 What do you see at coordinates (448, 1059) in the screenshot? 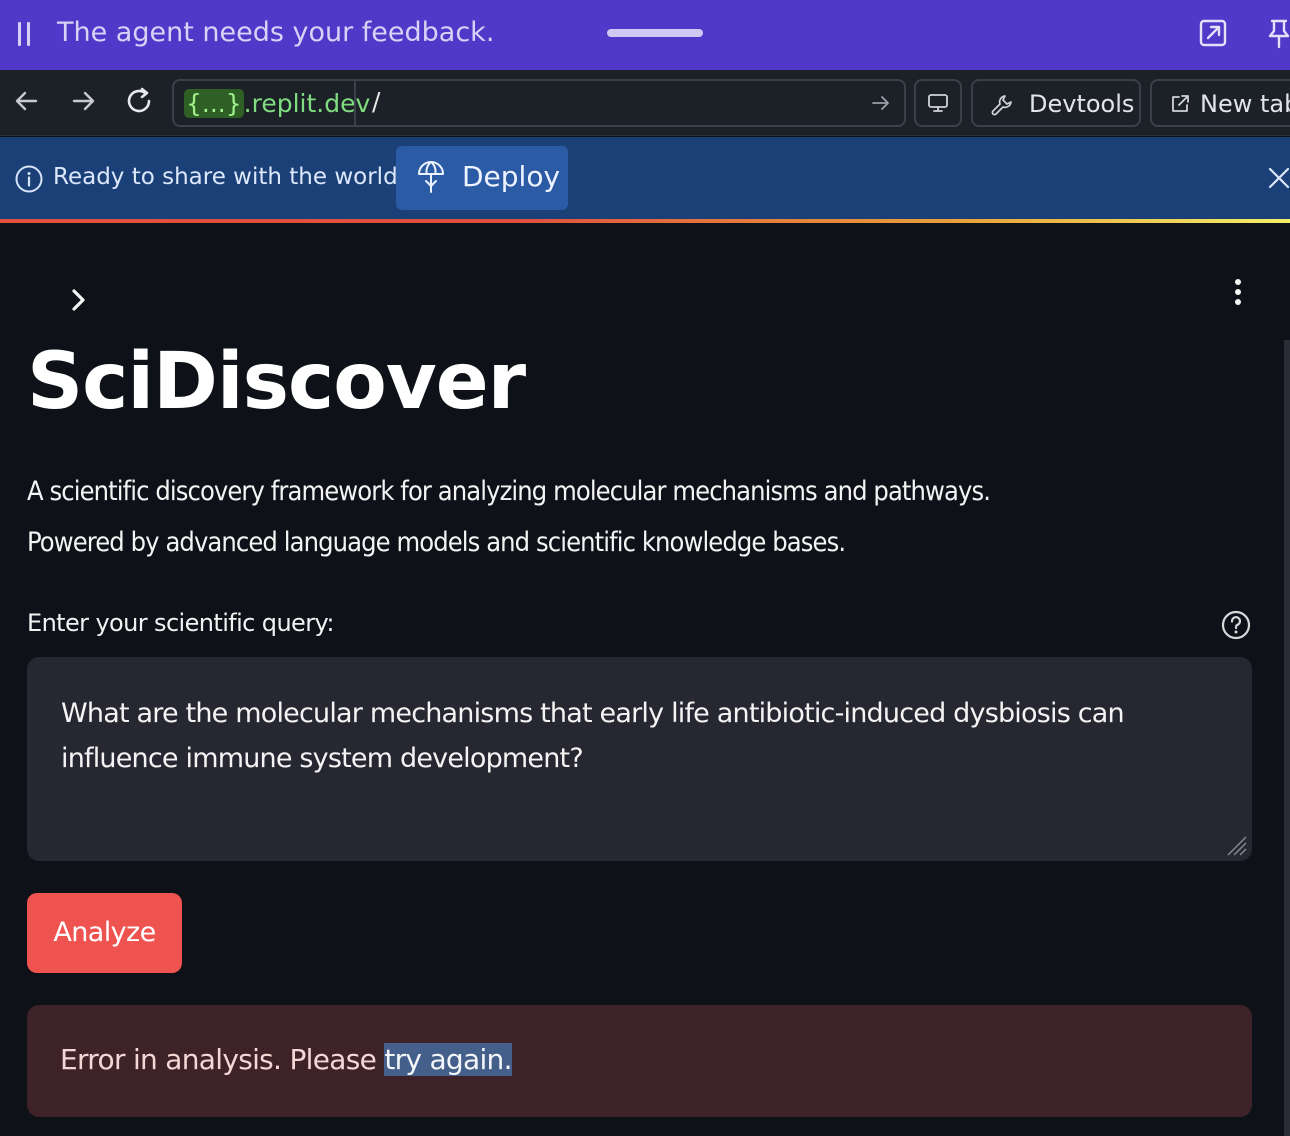
I see `error-message-selected-text: try again.` at bounding box center [448, 1059].